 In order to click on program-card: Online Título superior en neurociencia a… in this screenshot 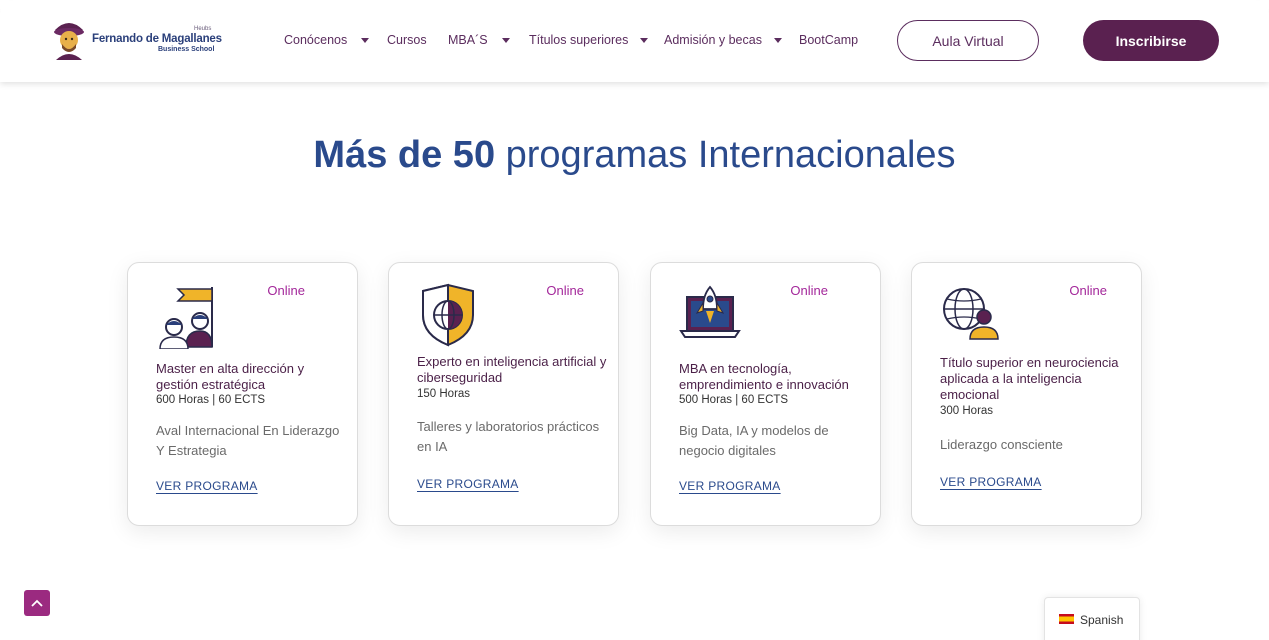, I will do `click(1026, 394)`.